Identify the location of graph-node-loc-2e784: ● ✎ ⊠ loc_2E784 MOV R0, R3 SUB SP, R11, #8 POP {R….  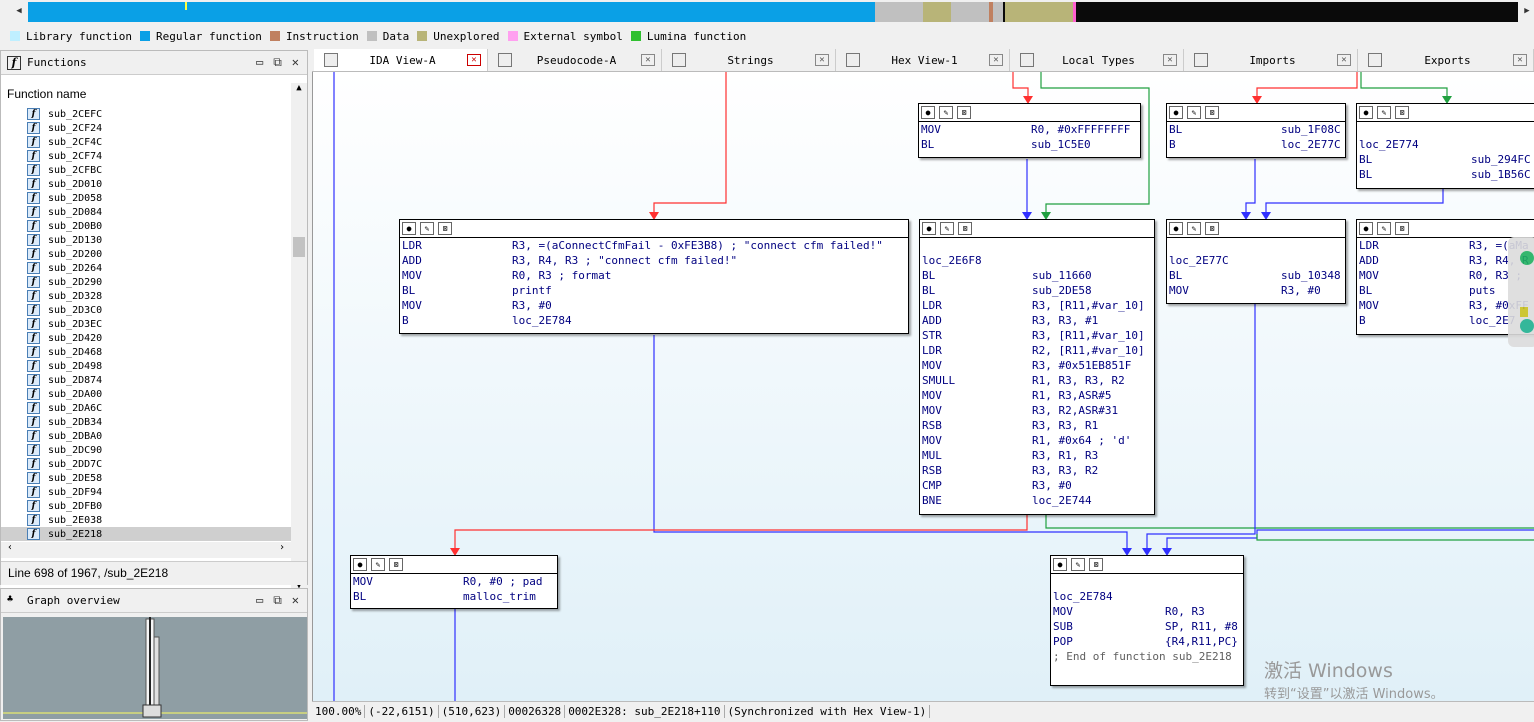
(1147, 620).